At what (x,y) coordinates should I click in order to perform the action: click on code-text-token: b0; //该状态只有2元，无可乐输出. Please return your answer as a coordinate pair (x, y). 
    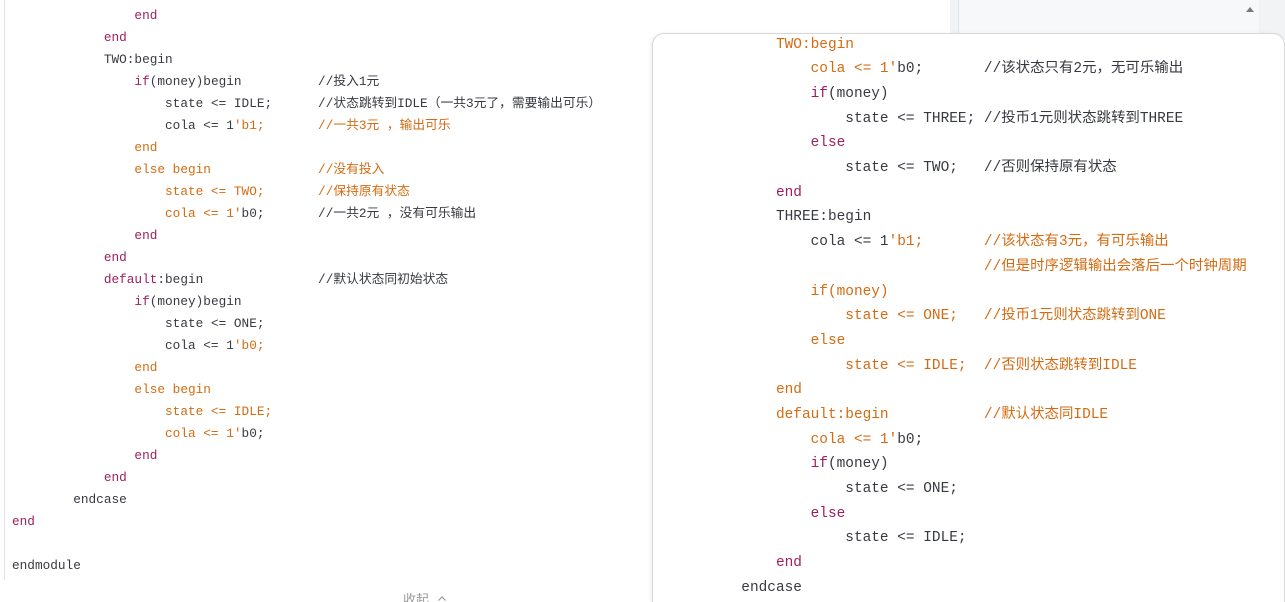
    Looking at the image, I should click on (1040, 69).